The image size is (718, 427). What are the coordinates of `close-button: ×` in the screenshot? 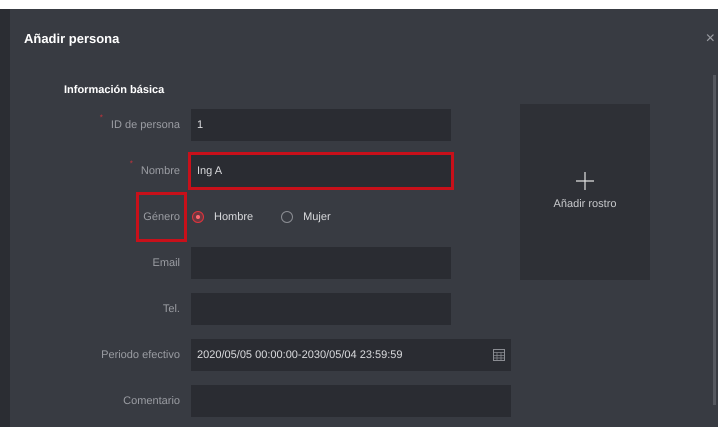 It's located at (710, 39).